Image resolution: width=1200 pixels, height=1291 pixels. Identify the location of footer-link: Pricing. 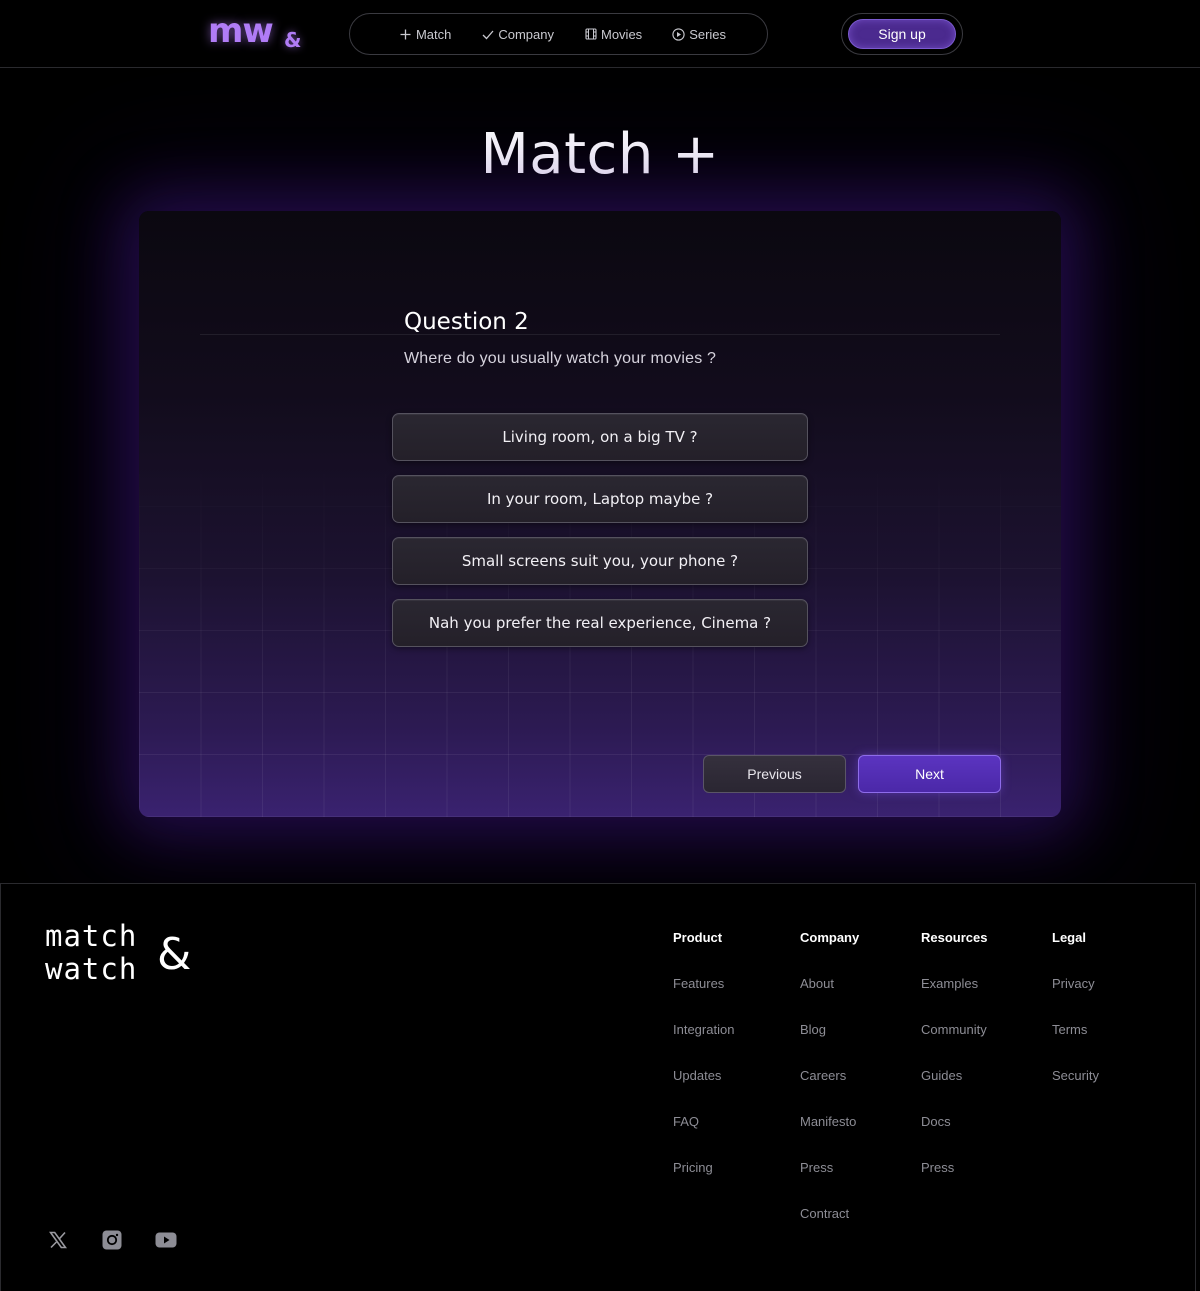
(703, 1170).